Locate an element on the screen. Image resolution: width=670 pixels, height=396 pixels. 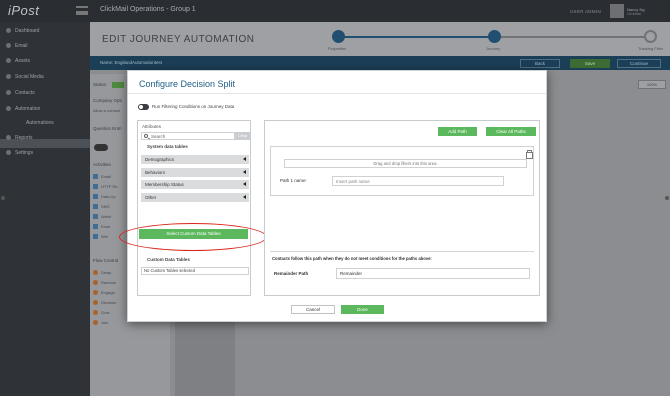
sidebar-item-dashboard: Dashboard is located at coordinates (22, 31).